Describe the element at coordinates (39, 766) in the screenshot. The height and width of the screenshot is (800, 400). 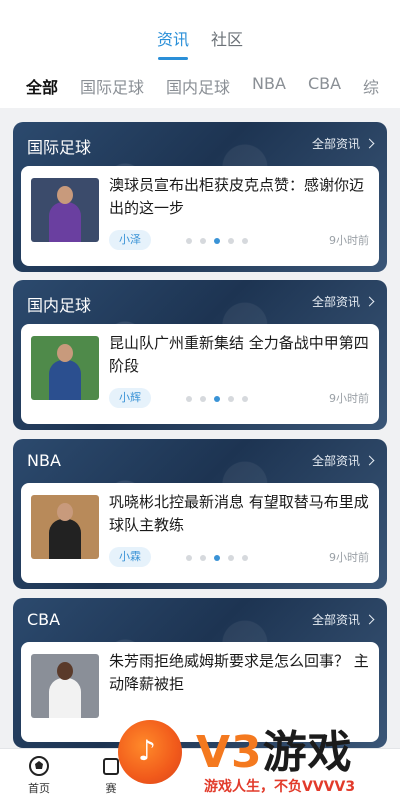
I see `home-soccer-icon` at that location.